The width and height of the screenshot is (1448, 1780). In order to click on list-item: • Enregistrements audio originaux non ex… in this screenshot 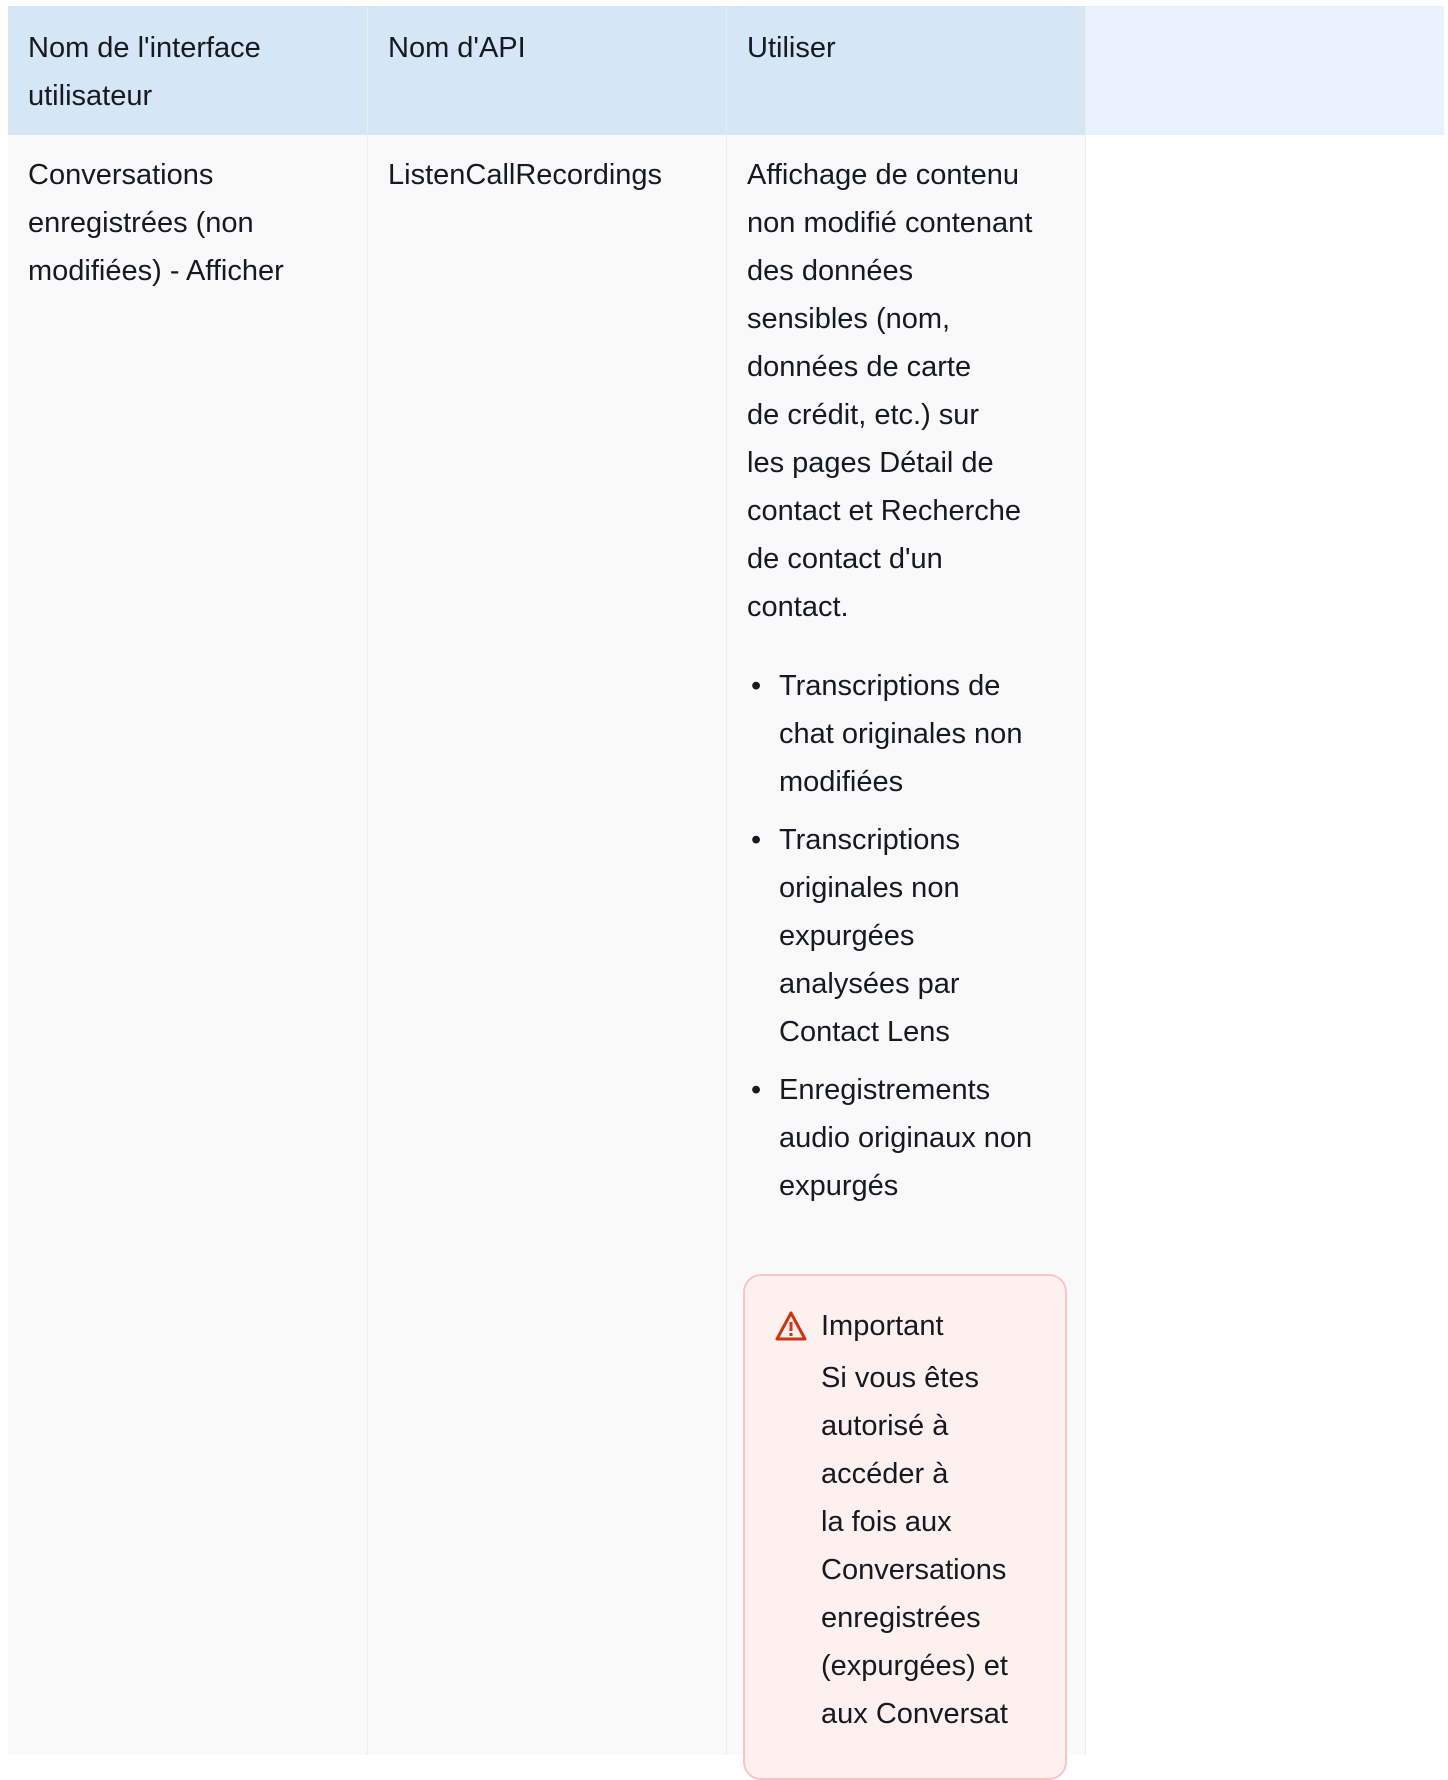, I will do `click(906, 1138)`.